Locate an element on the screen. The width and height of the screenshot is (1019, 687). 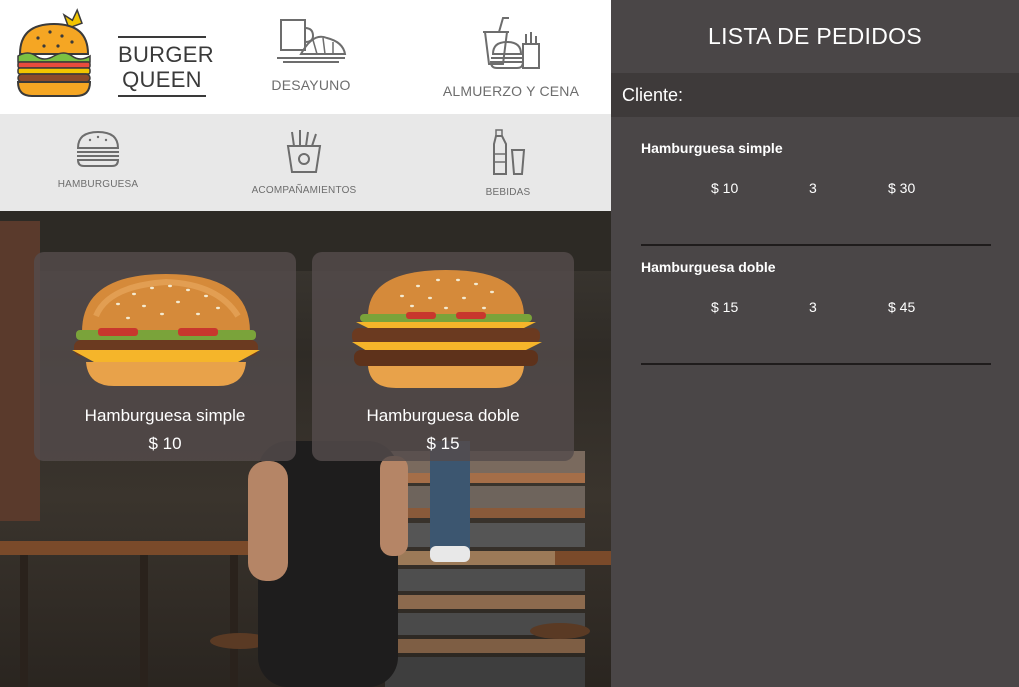
order-item-name: Hamburguesa simple is located at coordinates (712, 148).